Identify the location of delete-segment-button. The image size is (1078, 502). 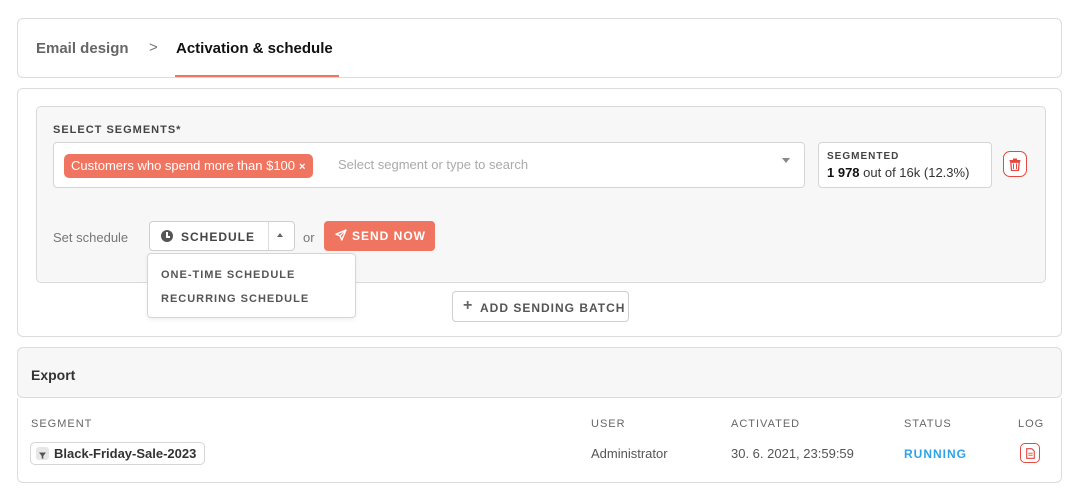
(1015, 164).